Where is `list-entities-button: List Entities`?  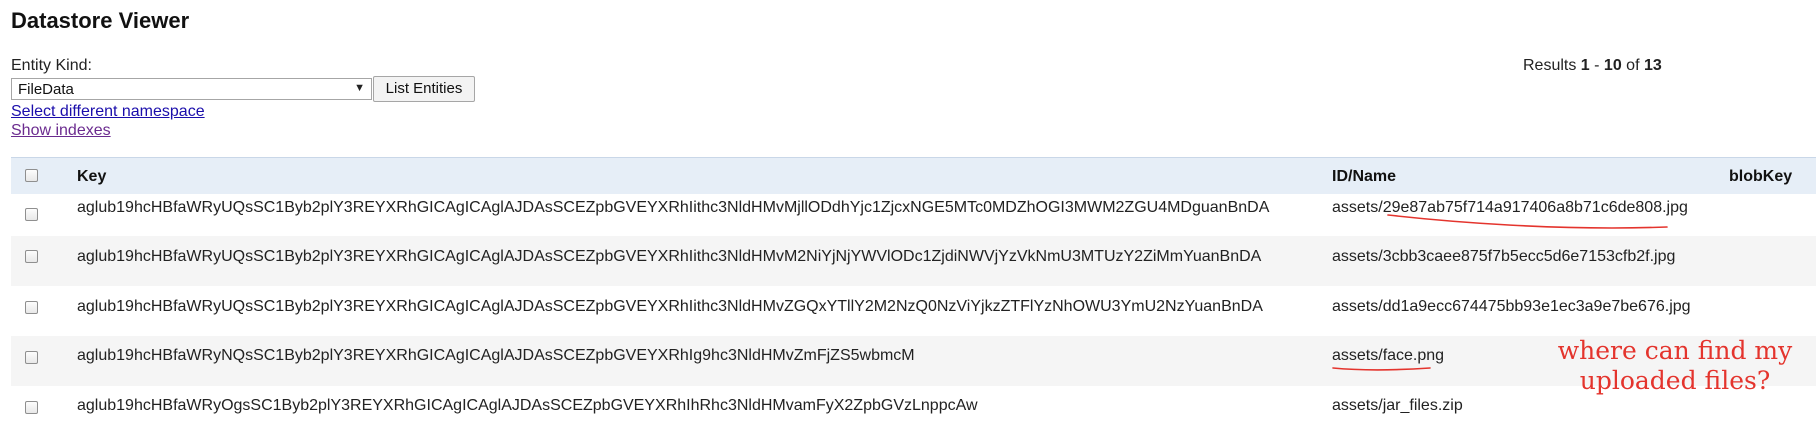 list-entities-button: List Entities is located at coordinates (424, 89).